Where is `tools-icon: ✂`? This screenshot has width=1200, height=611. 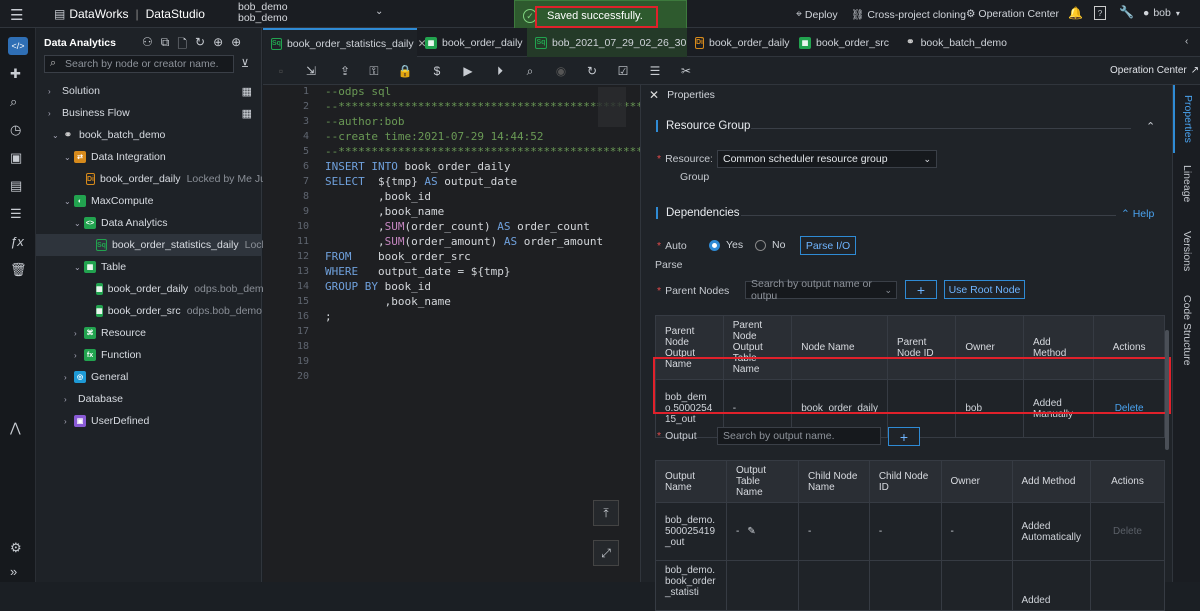
tools-icon: ✂ is located at coordinates (686, 71).